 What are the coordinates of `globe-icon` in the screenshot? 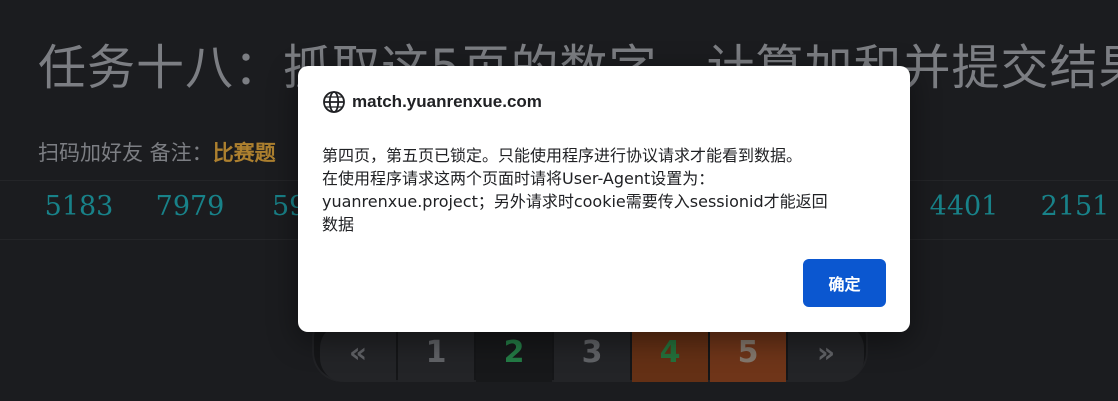 It's located at (334, 102).